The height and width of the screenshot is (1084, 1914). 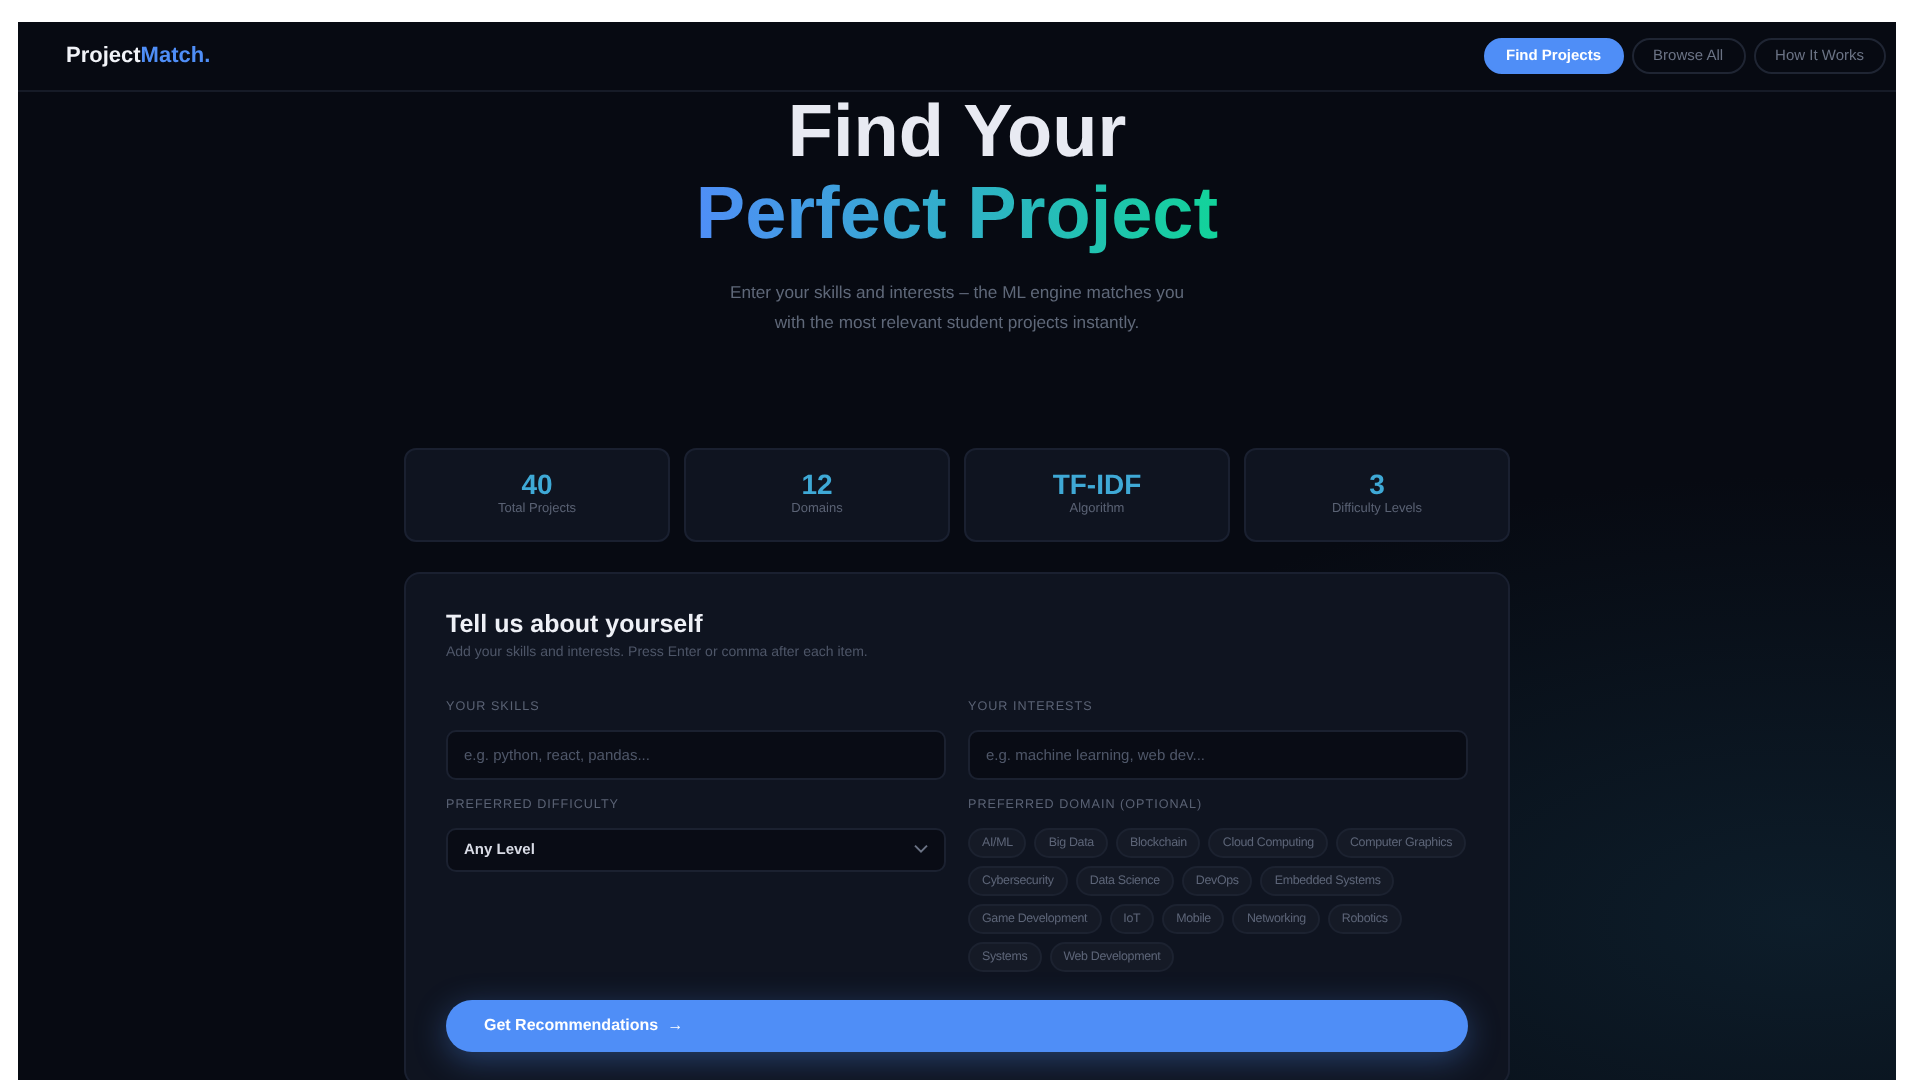 I want to click on recommend-button: Get Recommendations →, so click(x=957, y=1026).